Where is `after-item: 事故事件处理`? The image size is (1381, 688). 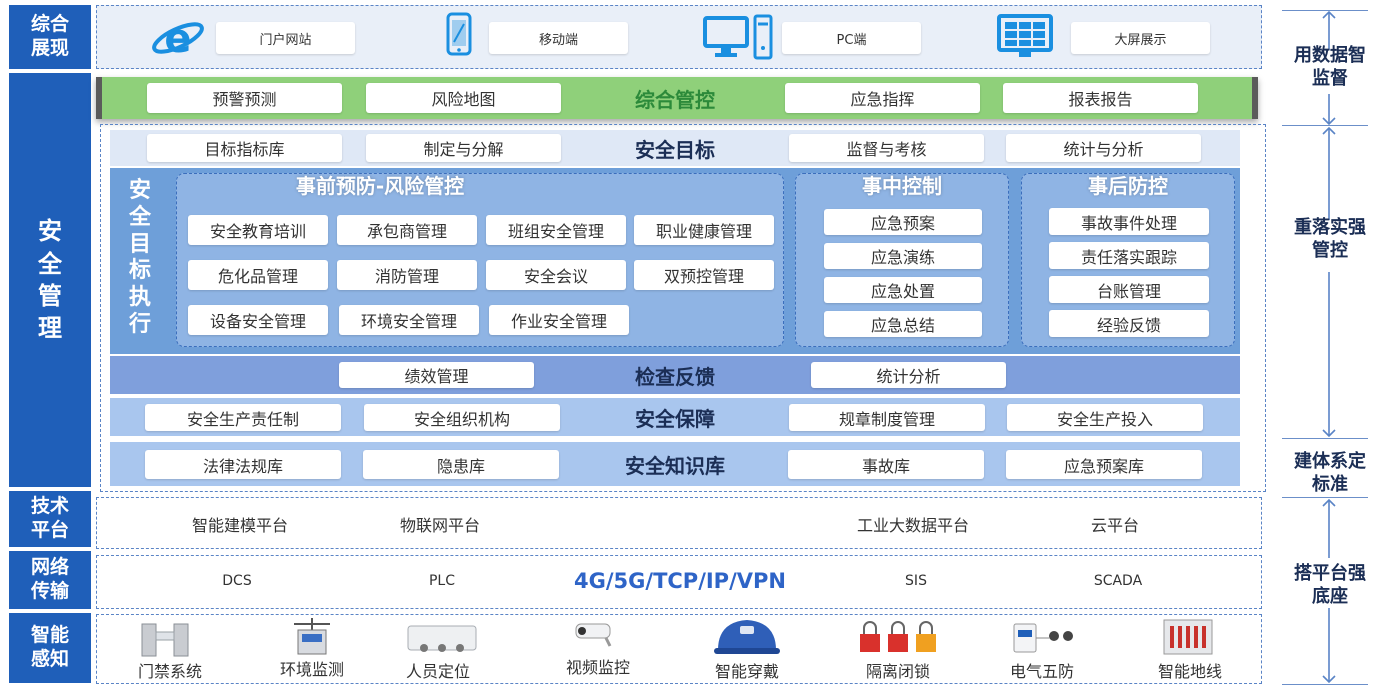
after-item: 事故事件处理 is located at coordinates (1129, 221).